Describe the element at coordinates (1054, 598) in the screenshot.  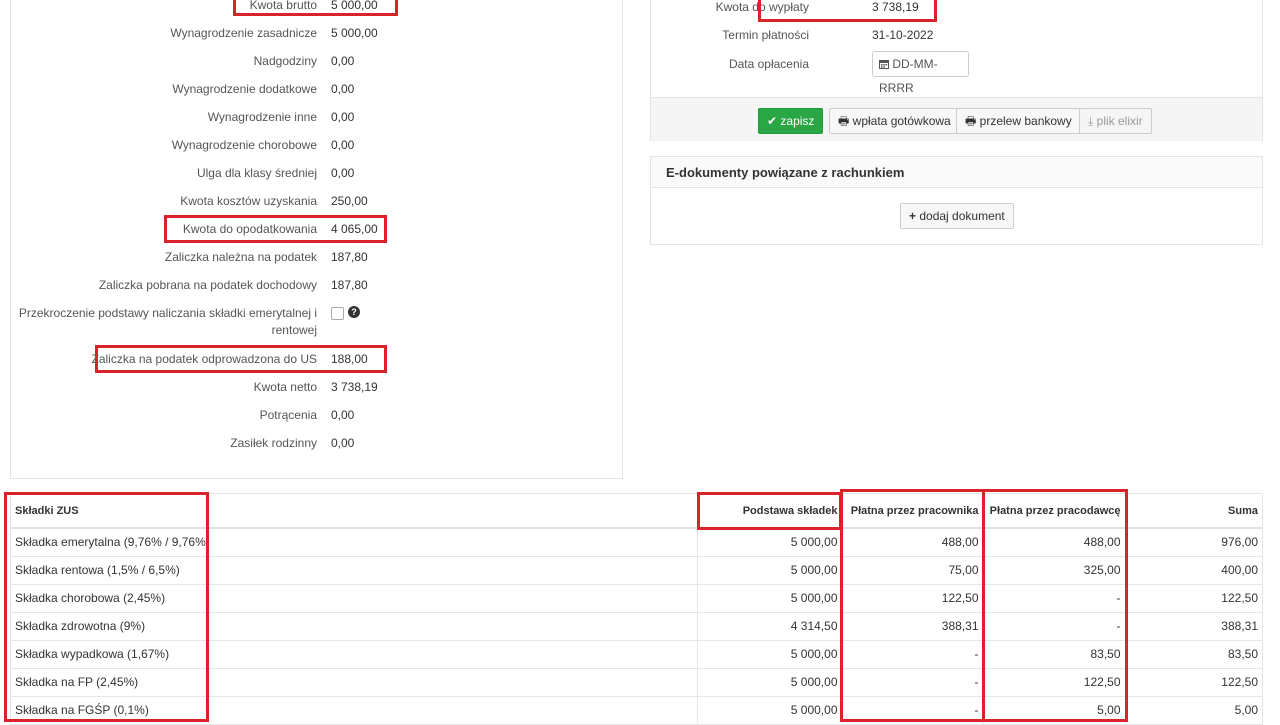
I see `cell-employer: -` at that location.